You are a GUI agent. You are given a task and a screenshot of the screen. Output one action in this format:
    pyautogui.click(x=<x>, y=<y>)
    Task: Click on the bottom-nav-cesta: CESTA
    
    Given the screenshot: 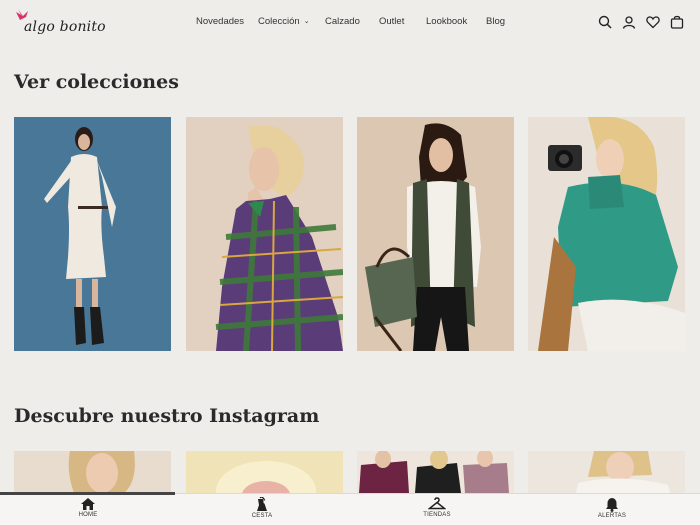 What is the action you would take?
    pyautogui.click(x=262, y=508)
    